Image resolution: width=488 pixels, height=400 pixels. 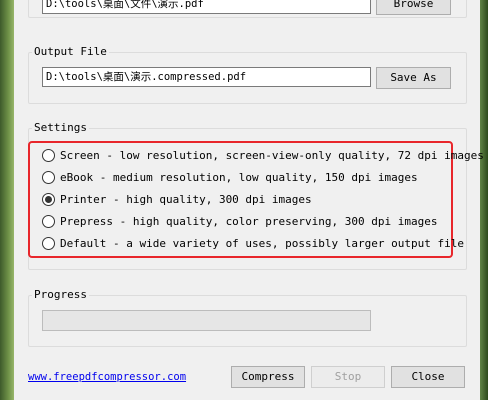 I want to click on radio-option-printer: Printer - high quality, 300 dpi images, so click(x=177, y=199).